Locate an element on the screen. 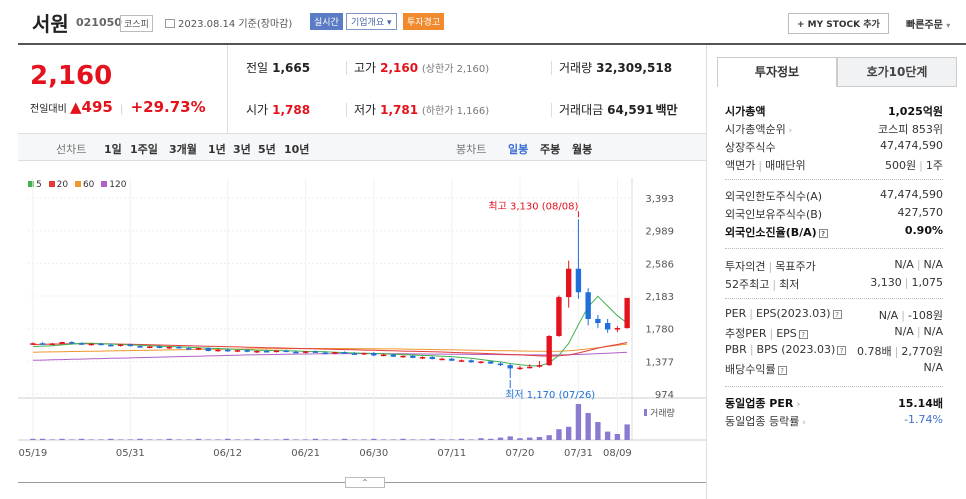  x-tick-label: 07/20 is located at coordinates (520, 453).